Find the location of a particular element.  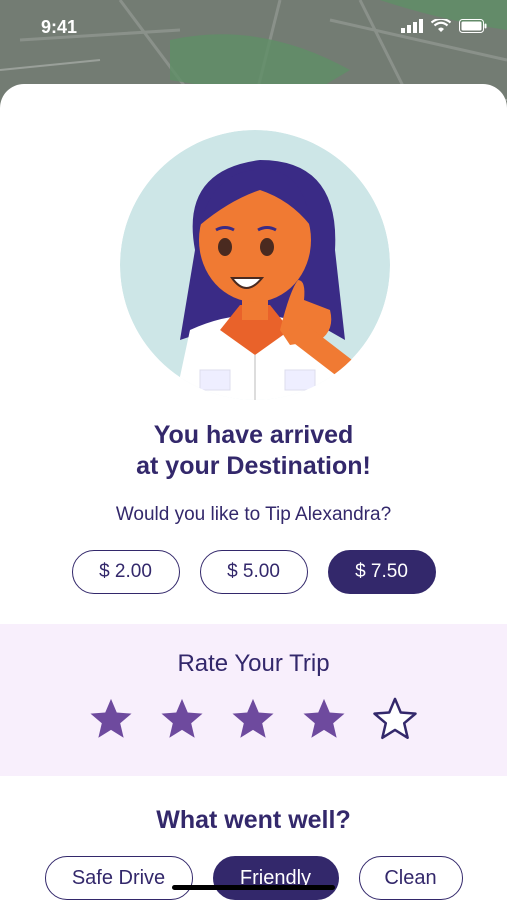

status-icons is located at coordinates (444, 26).